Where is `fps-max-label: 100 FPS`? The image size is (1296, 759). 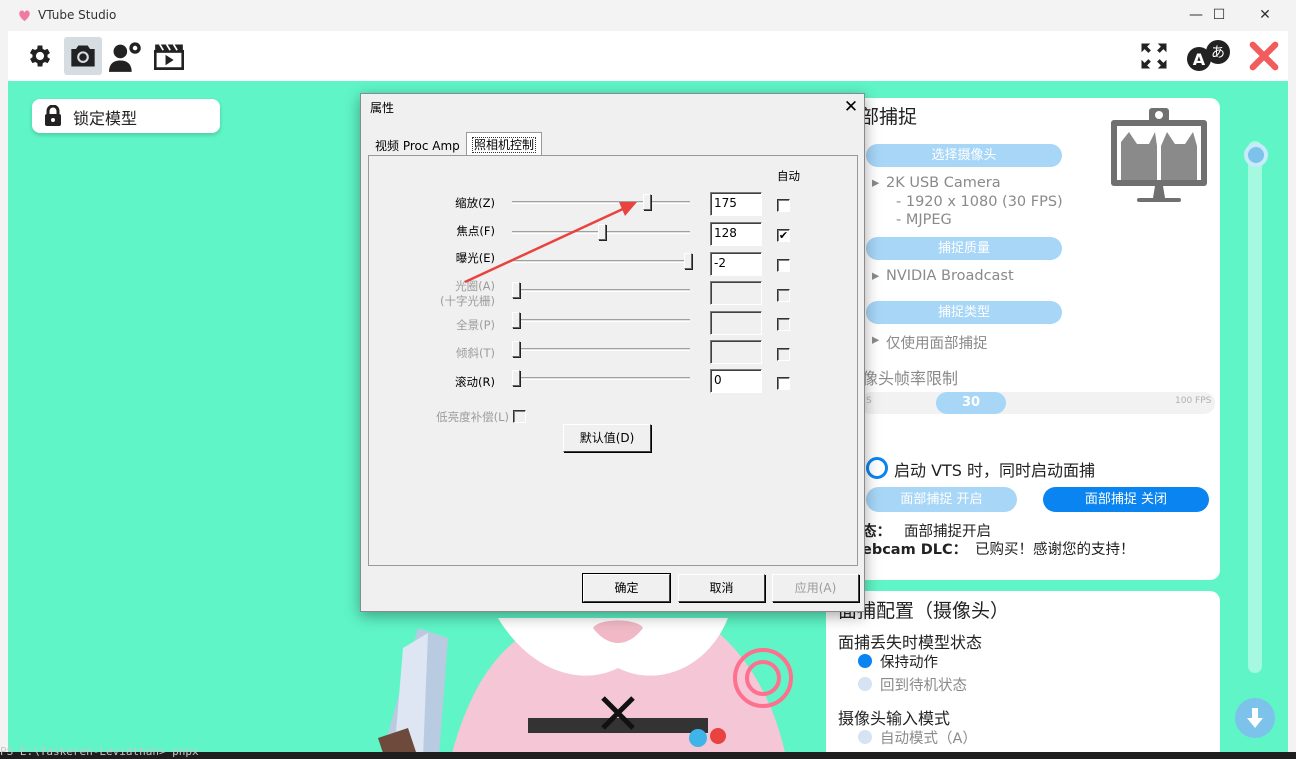
fps-max-label: 100 FPS is located at coordinates (1193, 401).